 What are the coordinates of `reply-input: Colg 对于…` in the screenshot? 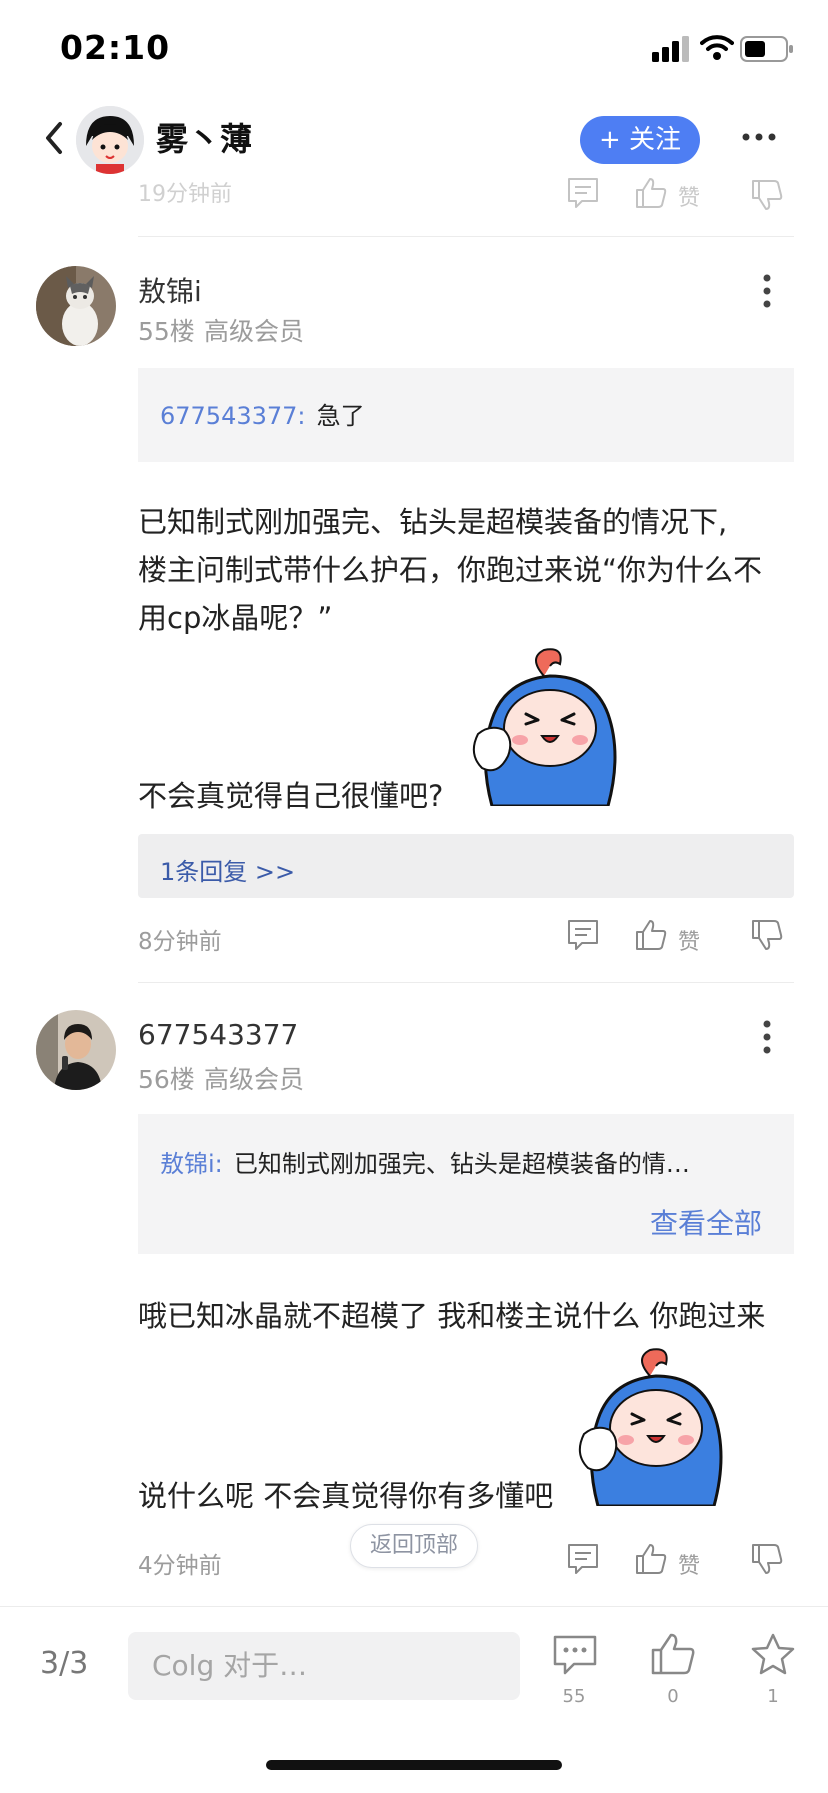 It's located at (324, 1666).